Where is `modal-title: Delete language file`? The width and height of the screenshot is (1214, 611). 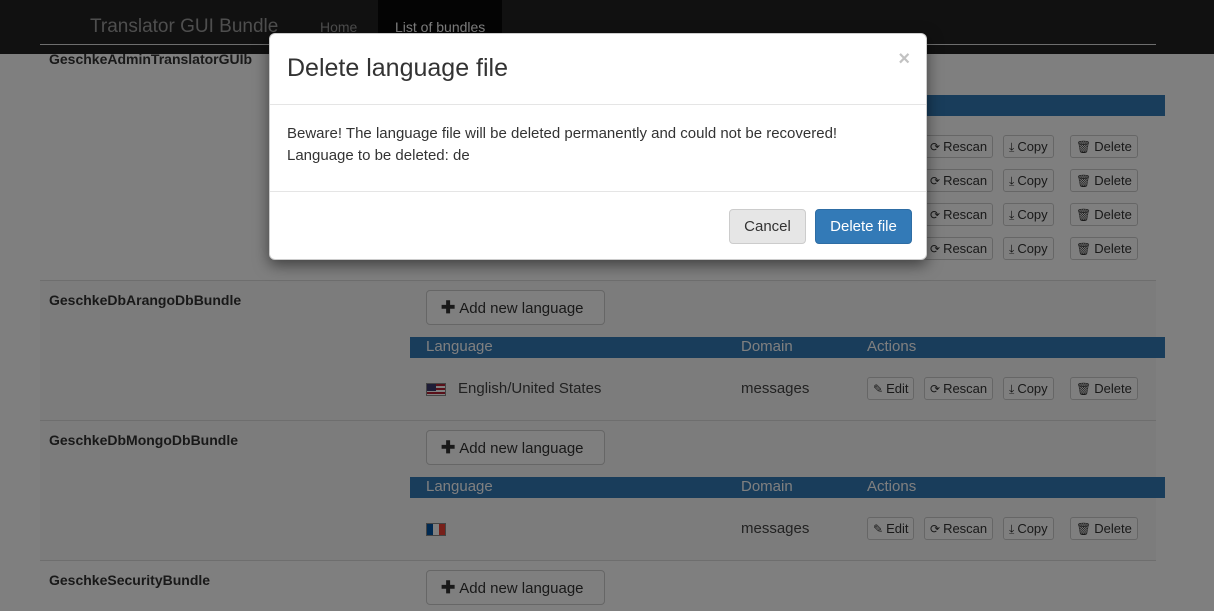 modal-title: Delete language file is located at coordinates (397, 68).